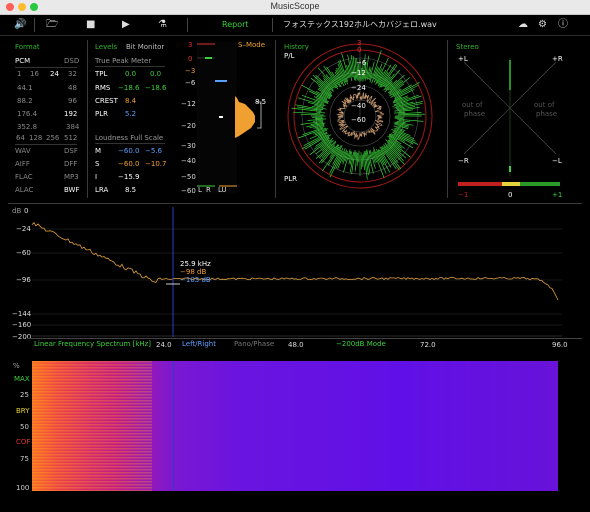 Image resolution: width=590 pixels, height=512 pixels. What do you see at coordinates (296, 345) in the screenshot?
I see `spectrum-x-48: 48.0` at bounding box center [296, 345].